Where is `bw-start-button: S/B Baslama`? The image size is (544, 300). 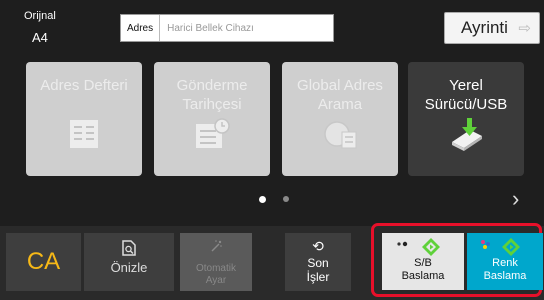
bw-start-button: S/B Baslama is located at coordinates (423, 261).